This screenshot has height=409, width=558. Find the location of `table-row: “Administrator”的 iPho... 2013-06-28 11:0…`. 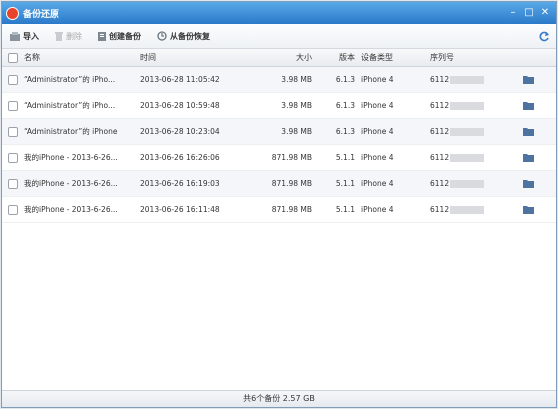

table-row: “Administrator”的 iPho... 2013-06-28 11:0… is located at coordinates (279, 80).